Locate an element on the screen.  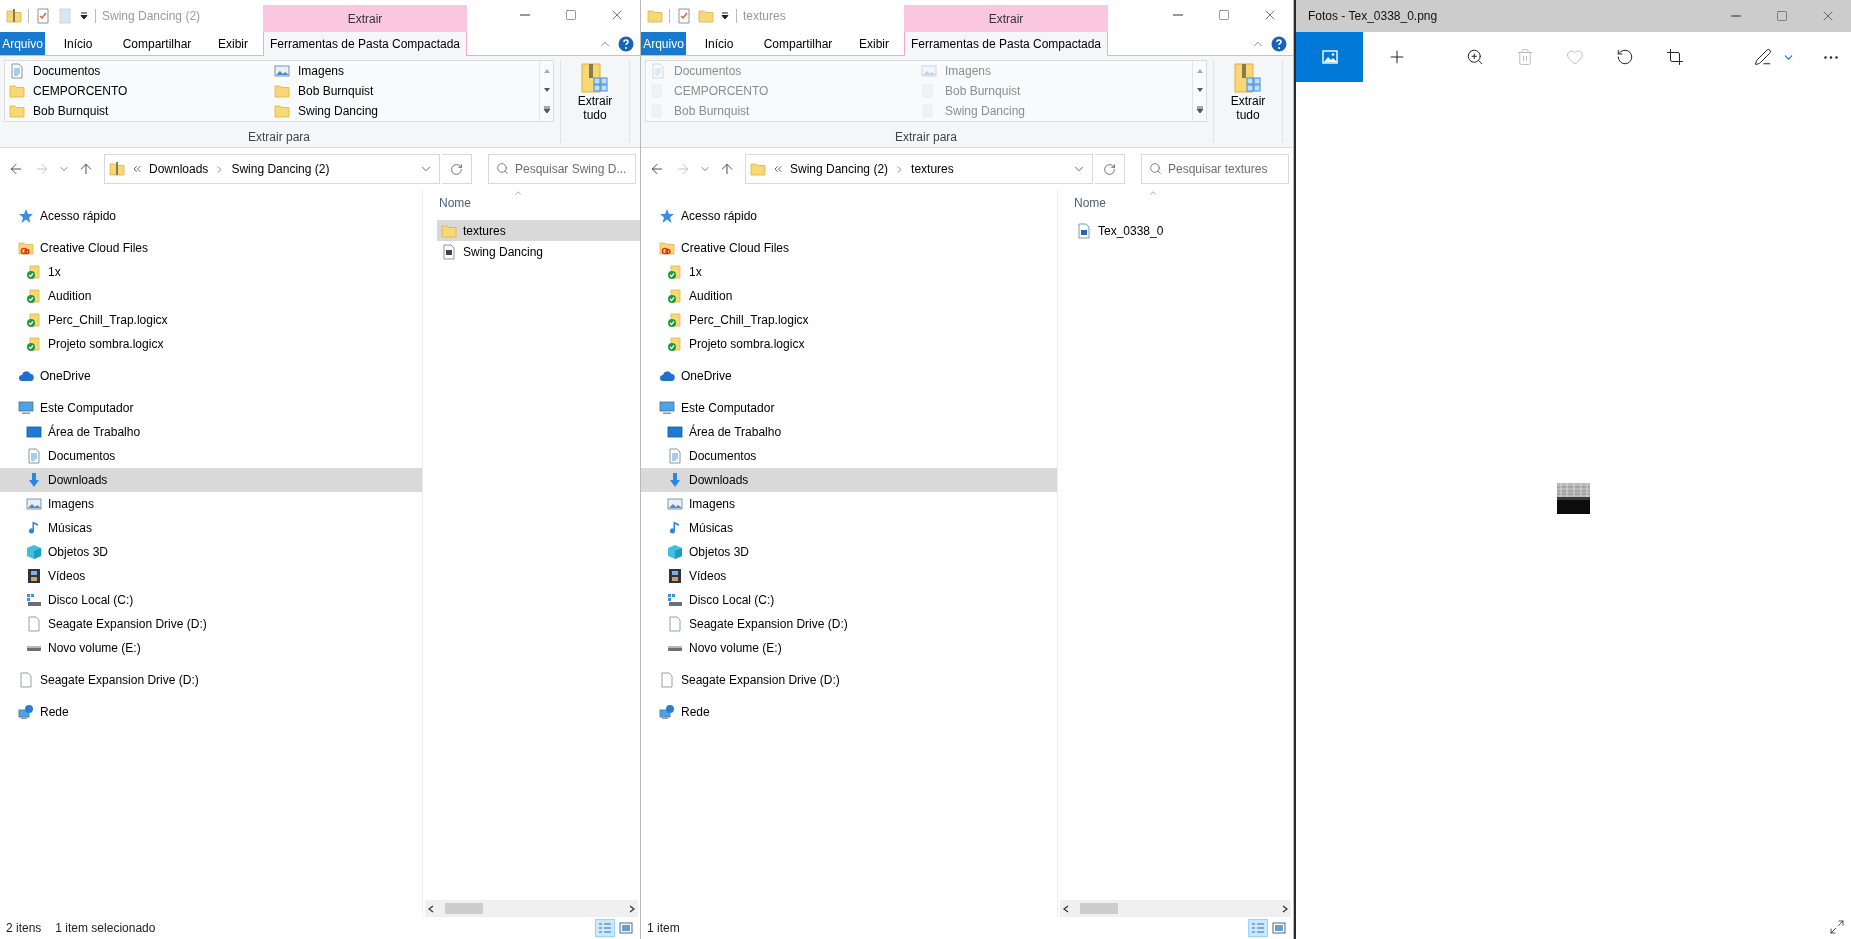
address-bar: Swing Dancing (2) textures is located at coordinates (919, 169).